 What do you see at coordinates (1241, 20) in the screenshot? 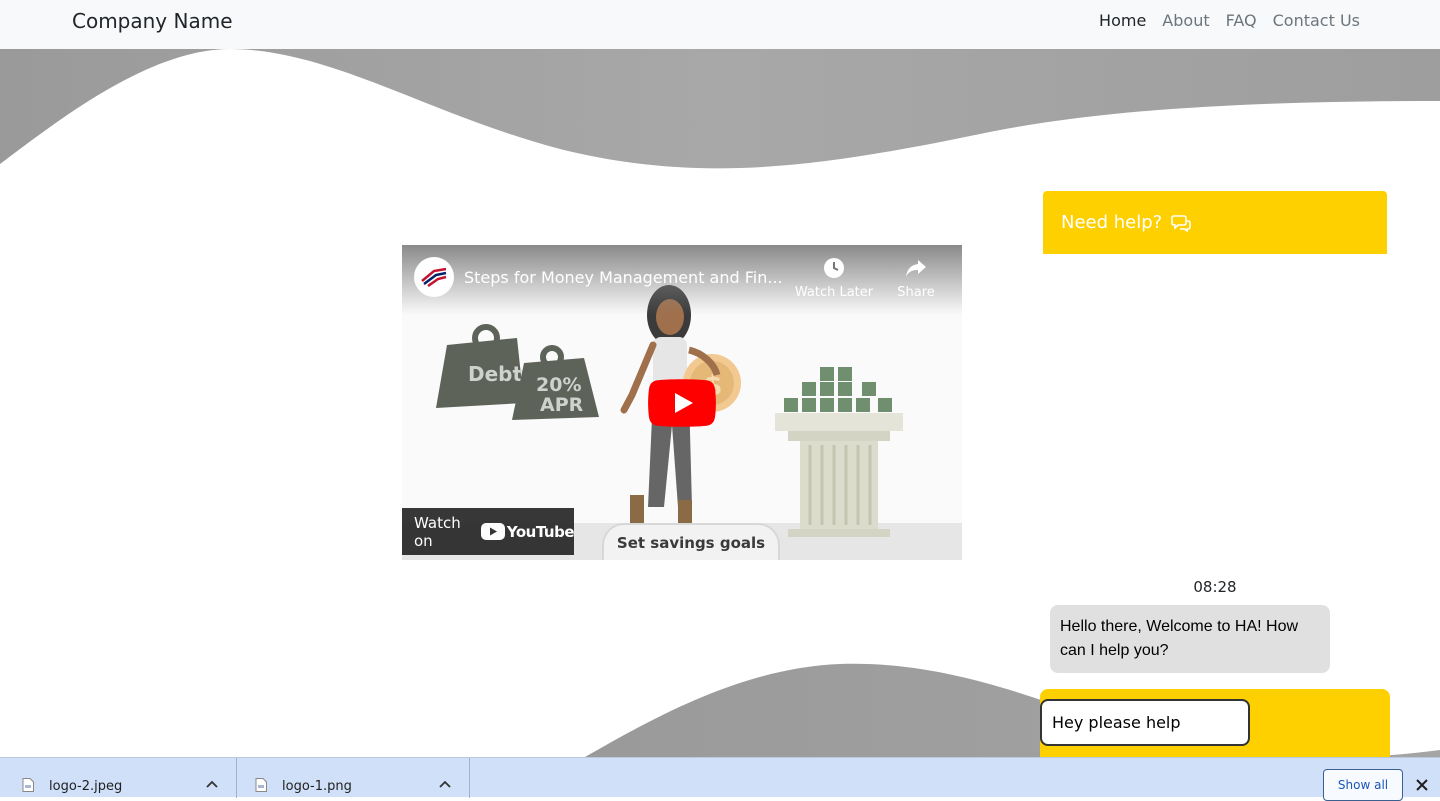
I see `nav-faq-link: FAQ` at bounding box center [1241, 20].